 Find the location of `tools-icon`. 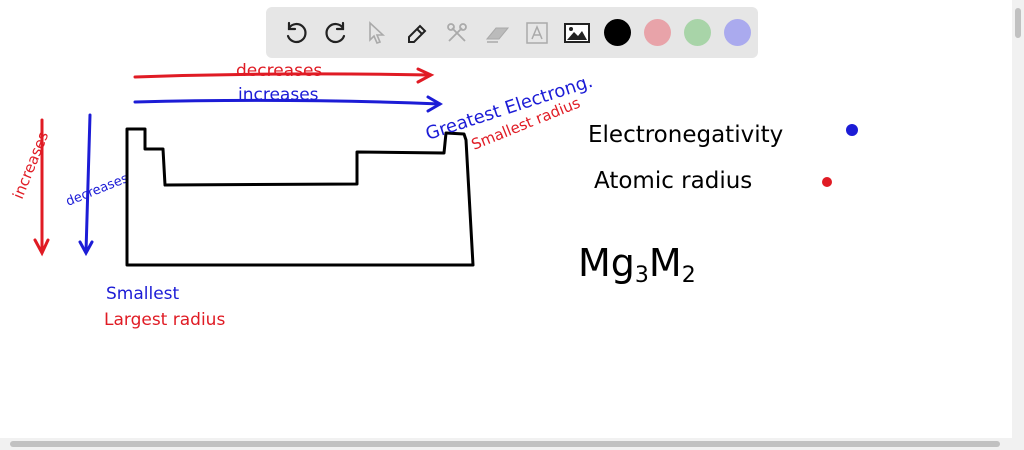

tools-icon is located at coordinates (456, 32).